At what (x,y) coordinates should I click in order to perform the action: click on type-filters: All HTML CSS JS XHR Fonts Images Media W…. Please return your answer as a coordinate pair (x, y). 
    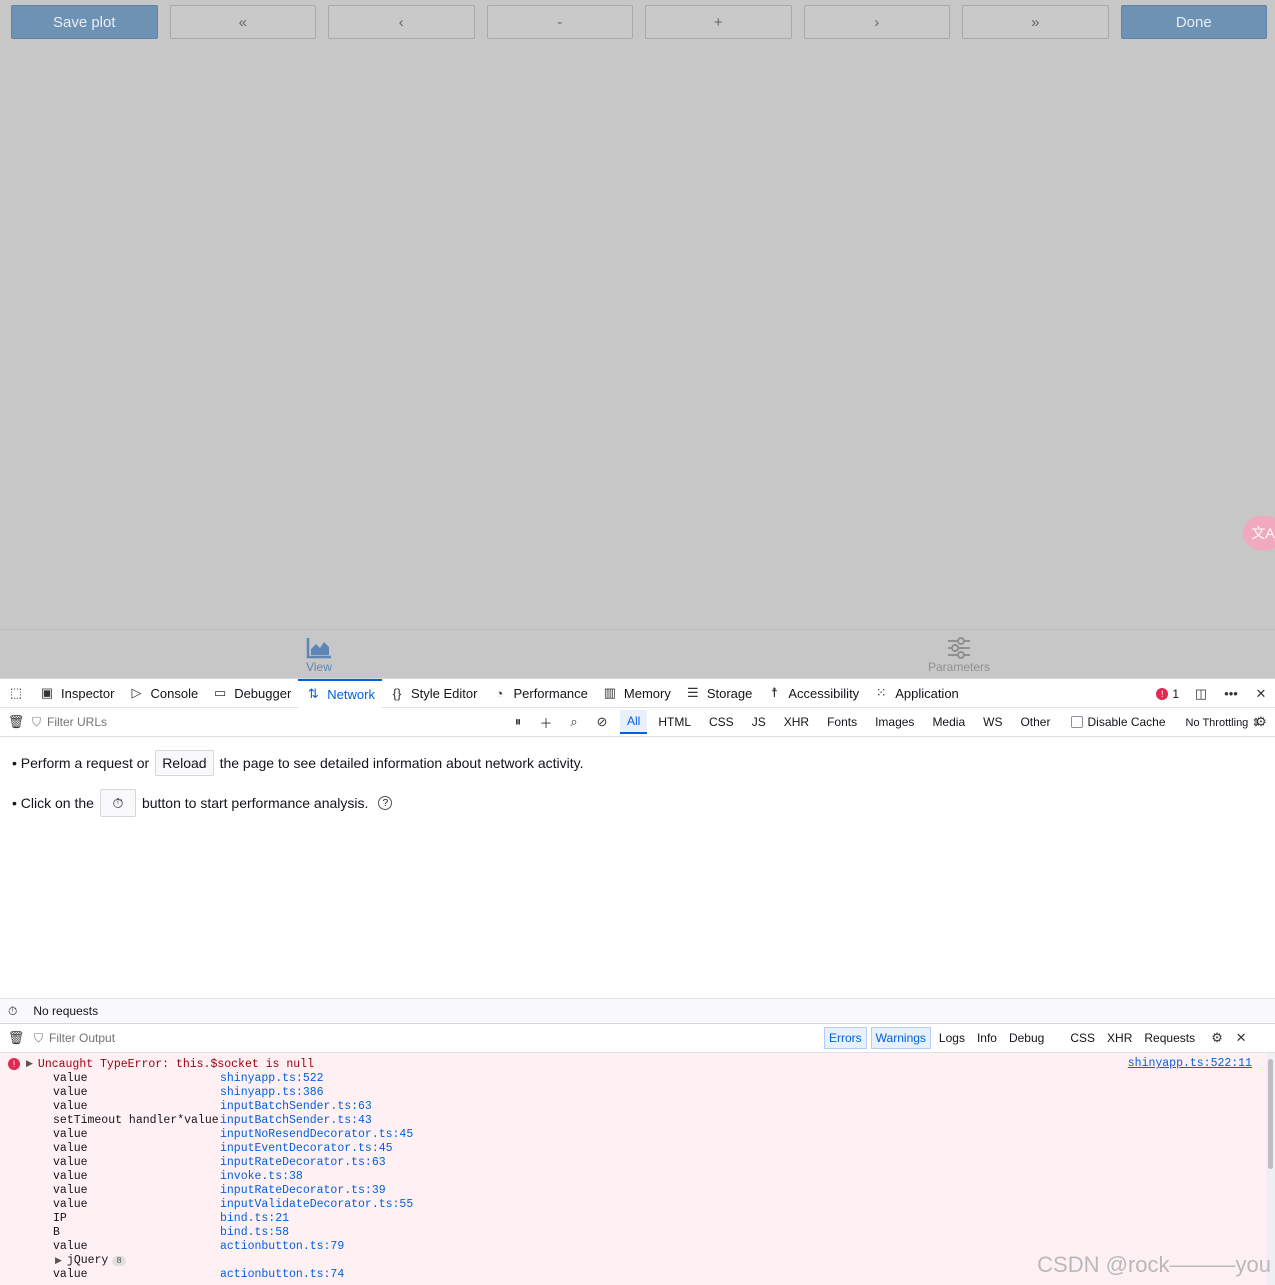
    Looking at the image, I should click on (838, 722).